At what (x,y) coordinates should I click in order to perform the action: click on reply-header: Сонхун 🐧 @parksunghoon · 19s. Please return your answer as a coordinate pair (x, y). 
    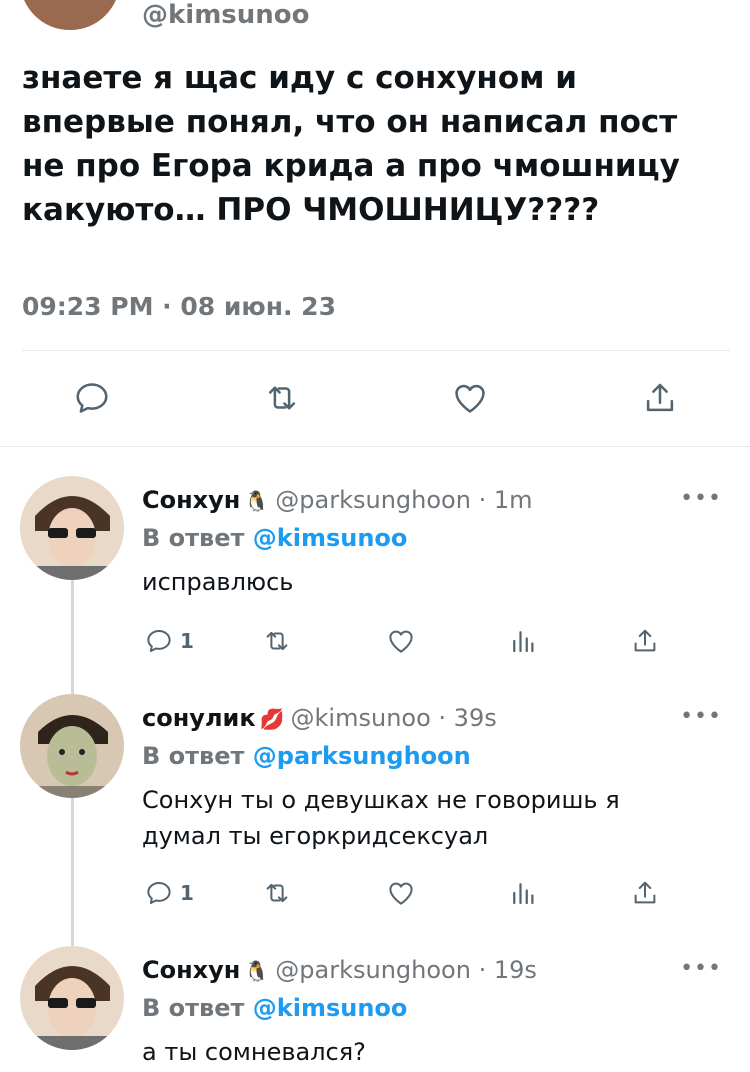
    Looking at the image, I should click on (339, 970).